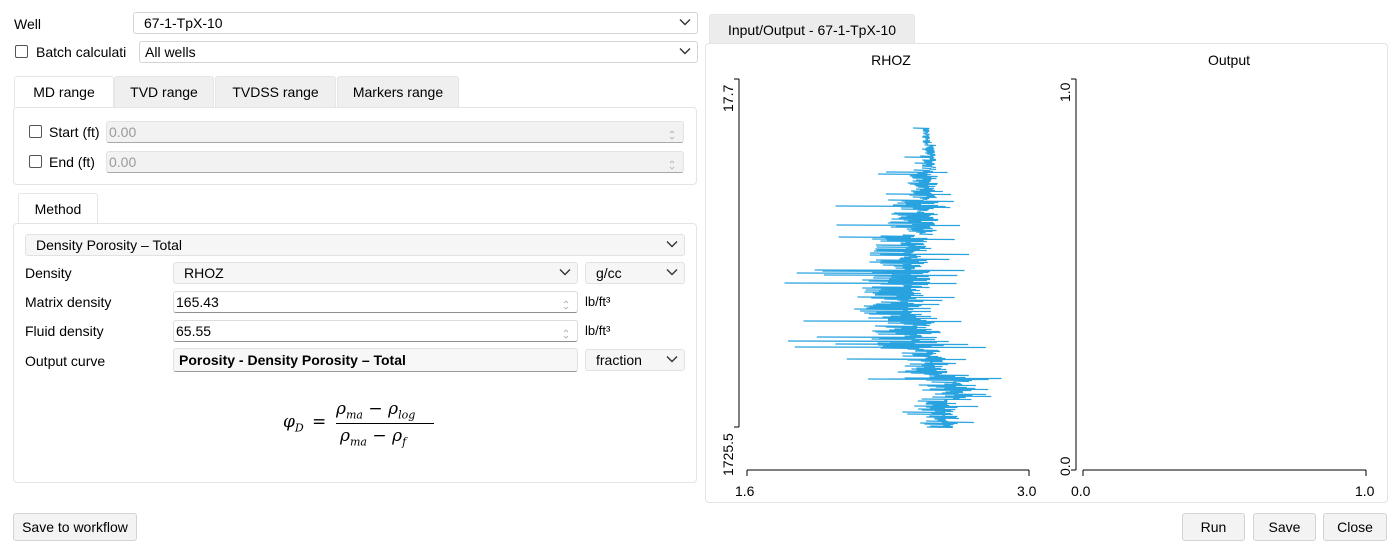 The width and height of the screenshot is (1400, 553). What do you see at coordinates (75, 527) in the screenshot?
I see `save-to-workflow-button: Save to workflow` at bounding box center [75, 527].